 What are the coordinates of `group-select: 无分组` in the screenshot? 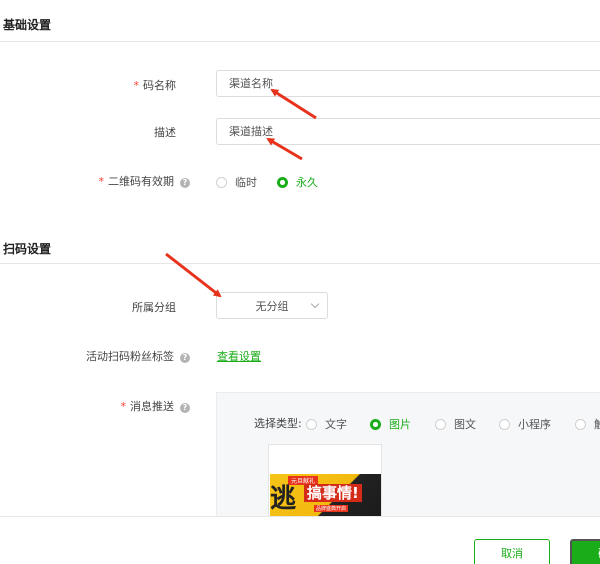 It's located at (272, 305).